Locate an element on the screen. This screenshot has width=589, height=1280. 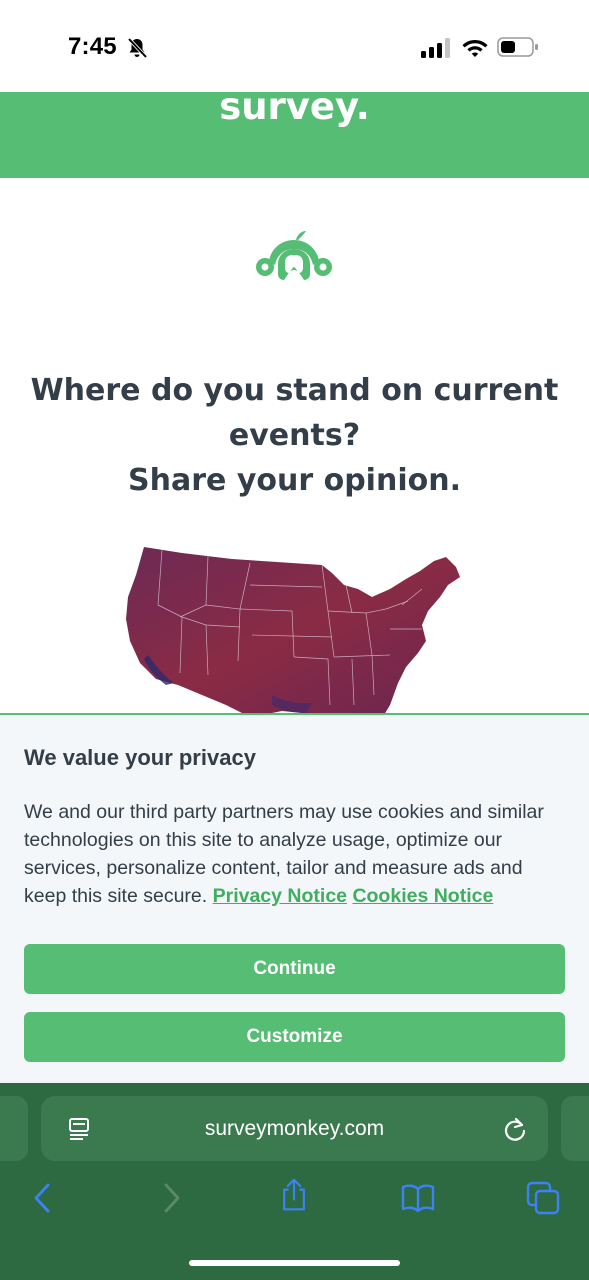
surveymonkey-logo is located at coordinates (294, 256).